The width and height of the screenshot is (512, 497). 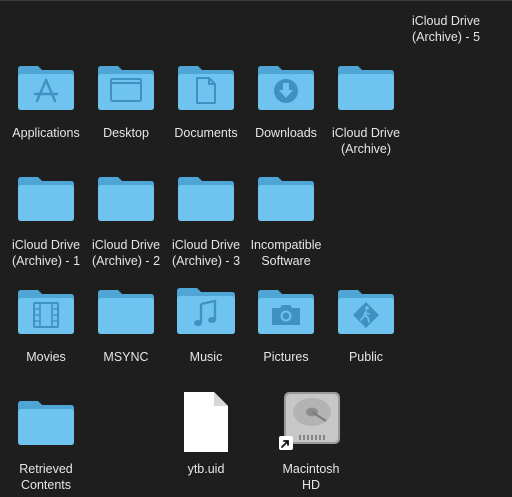 I want to click on item-label: Pictures, so click(x=286, y=357).